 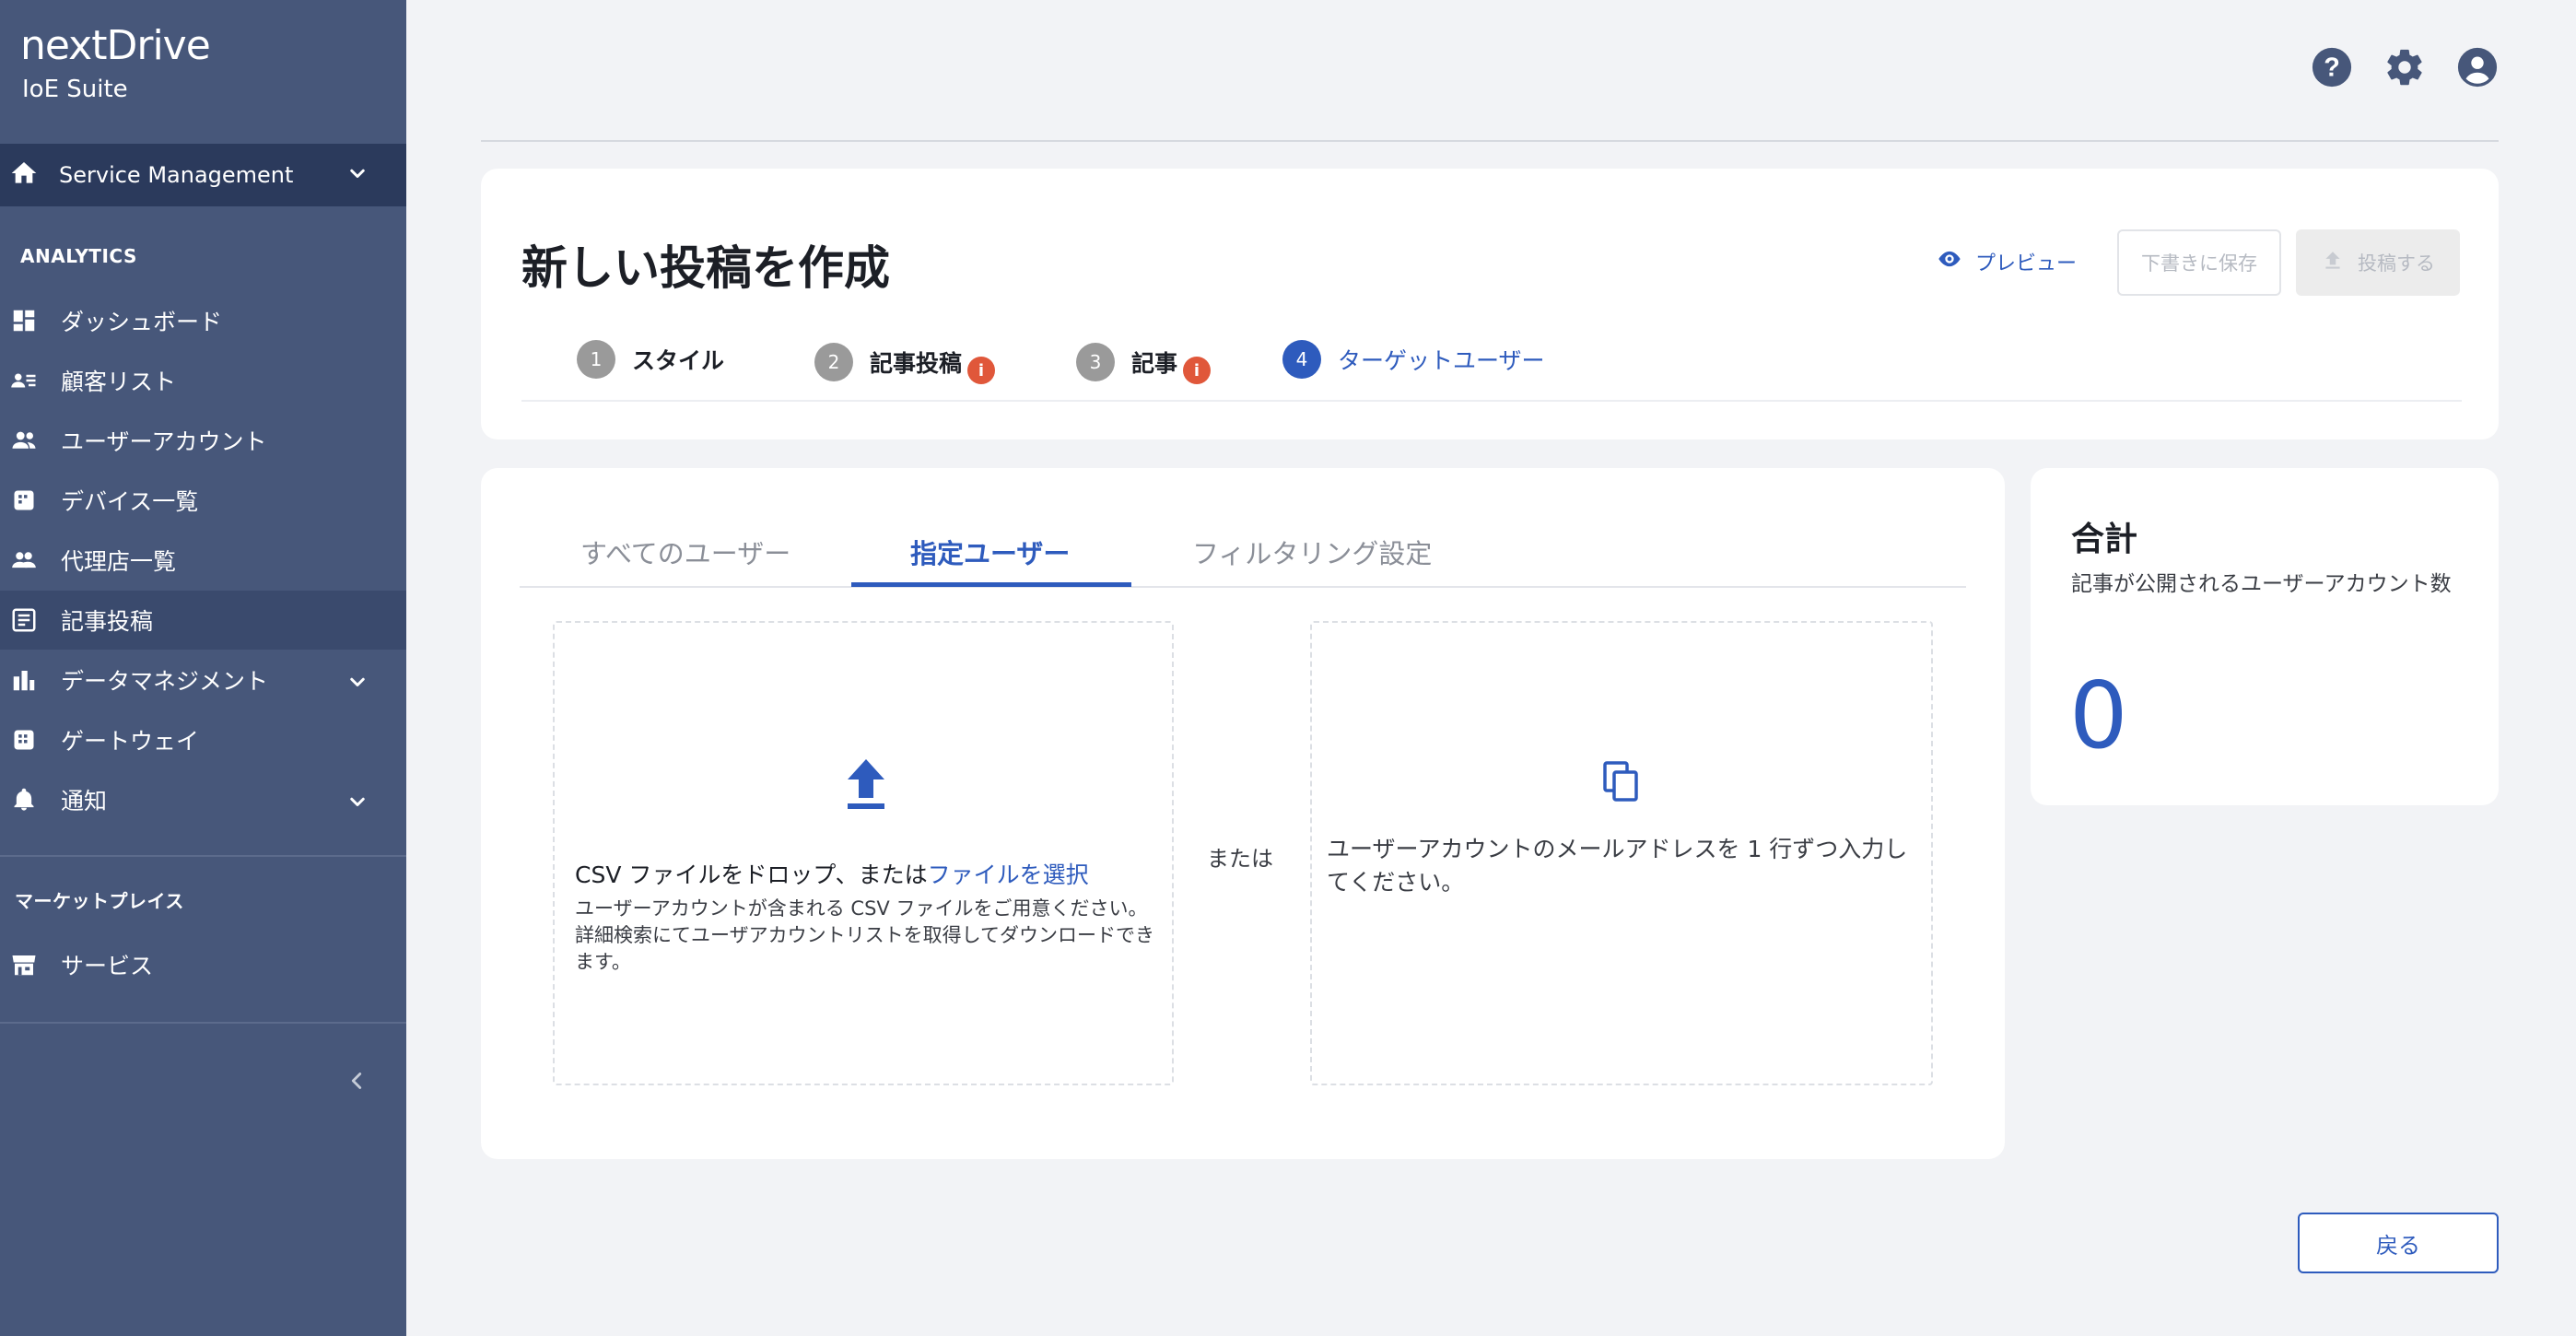 What do you see at coordinates (24, 740) in the screenshot?
I see `gateway-icon` at bounding box center [24, 740].